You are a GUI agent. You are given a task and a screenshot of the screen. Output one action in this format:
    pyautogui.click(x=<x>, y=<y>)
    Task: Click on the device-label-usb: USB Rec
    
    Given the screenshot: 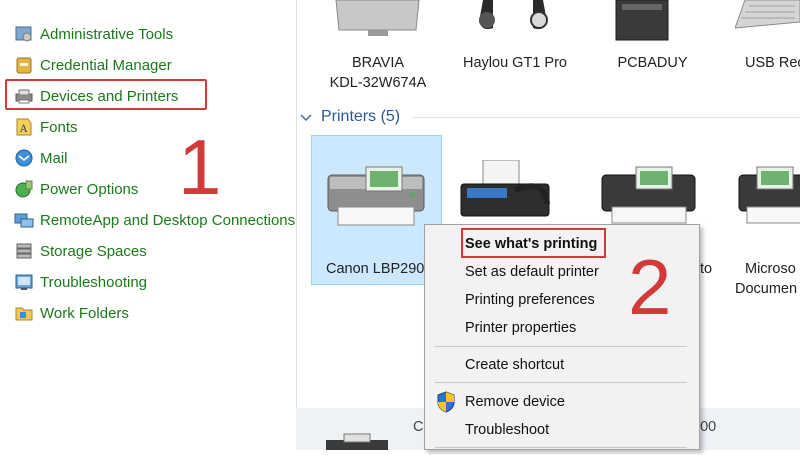 What is the action you would take?
    pyautogui.click(x=772, y=63)
    